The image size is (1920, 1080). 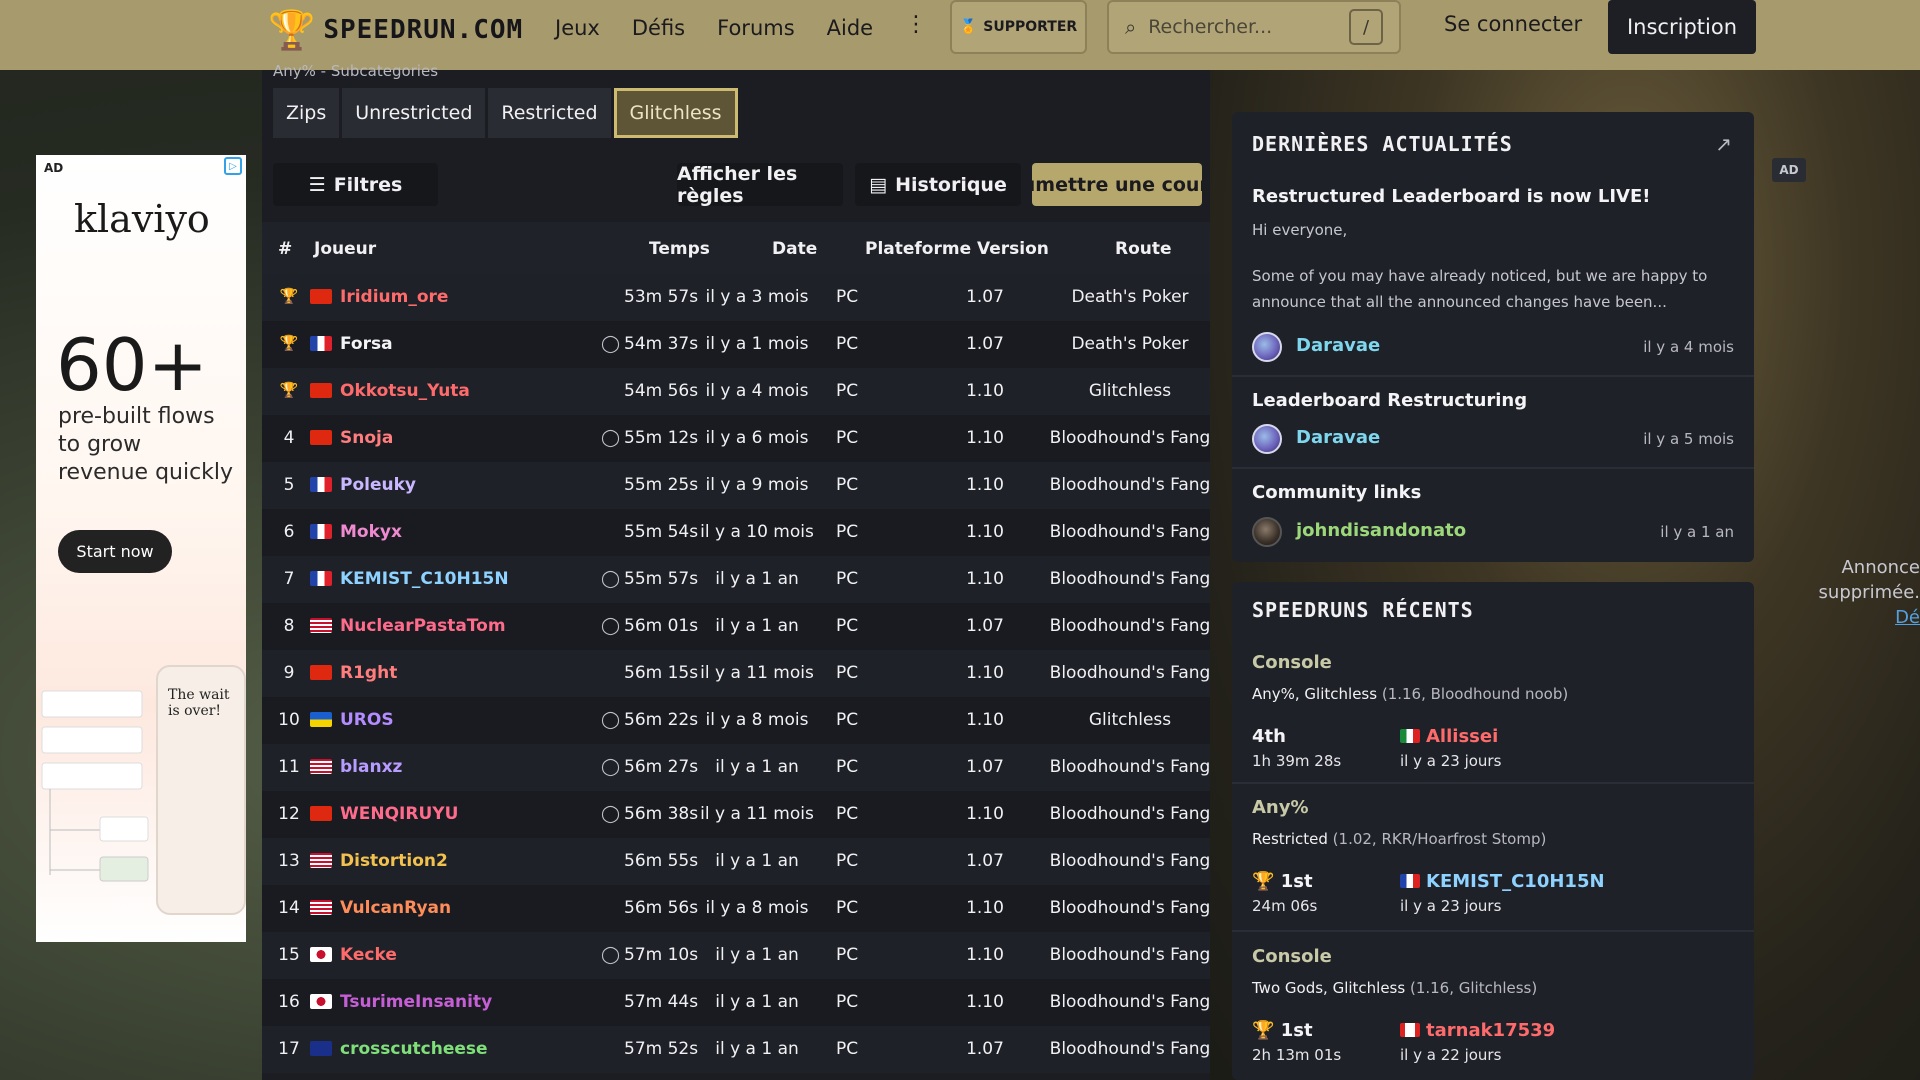 I want to click on nav-link-games: Jeux, so click(x=577, y=28).